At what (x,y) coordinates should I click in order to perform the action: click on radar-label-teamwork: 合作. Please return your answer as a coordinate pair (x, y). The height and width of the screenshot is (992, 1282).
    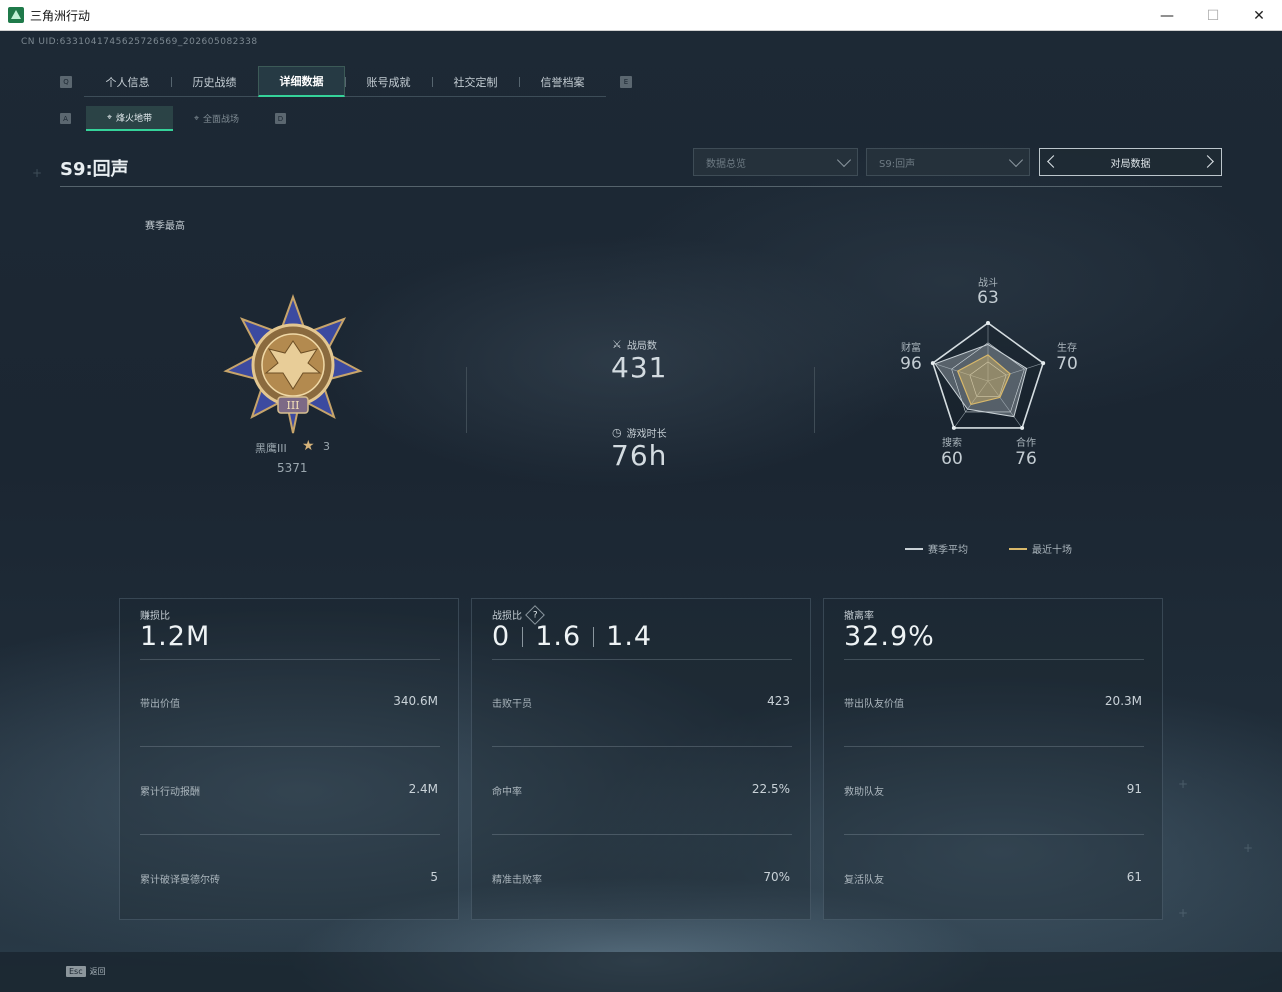
    Looking at the image, I should click on (1026, 443).